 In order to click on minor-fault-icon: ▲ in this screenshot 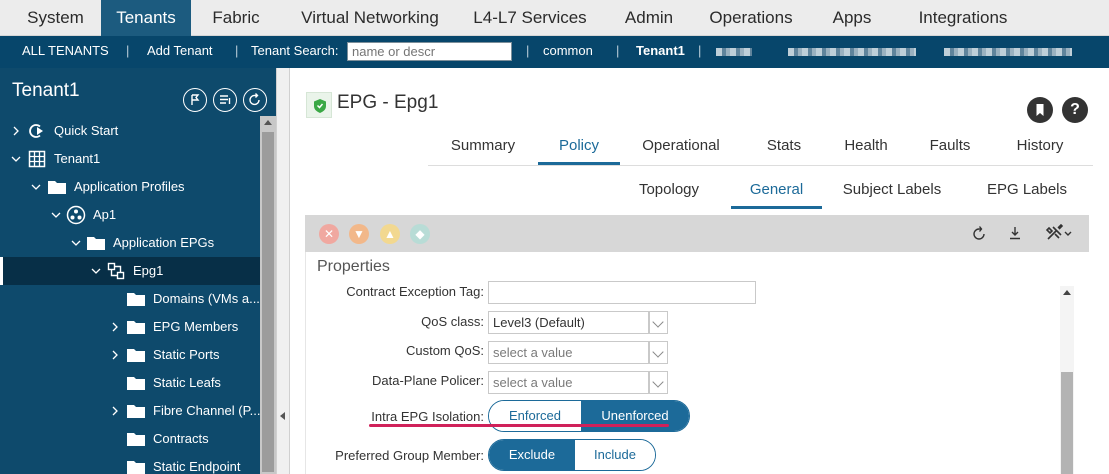, I will do `click(390, 234)`.